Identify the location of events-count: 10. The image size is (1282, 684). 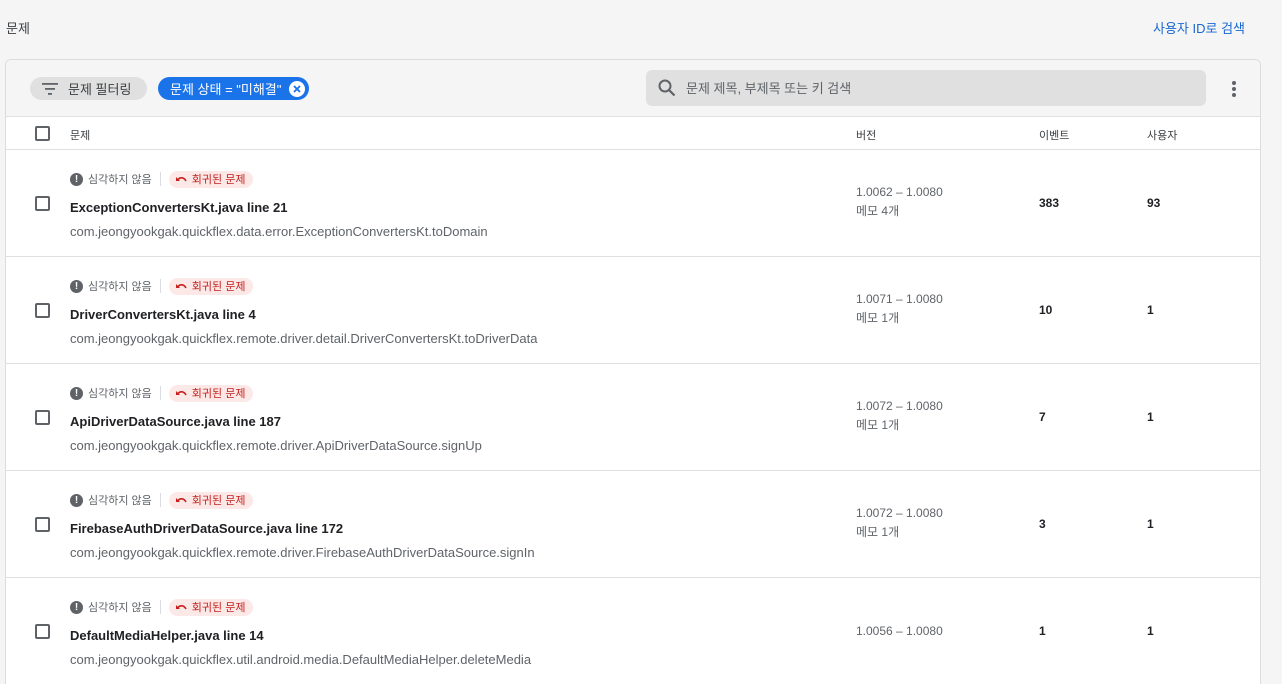
(1046, 310).